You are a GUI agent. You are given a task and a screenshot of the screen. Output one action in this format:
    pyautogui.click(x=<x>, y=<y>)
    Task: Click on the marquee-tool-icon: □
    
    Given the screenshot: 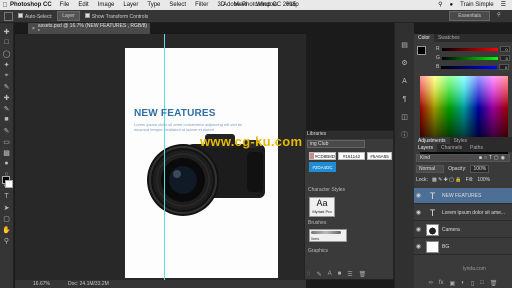 What is the action you would take?
    pyautogui.click(x=6, y=42)
    